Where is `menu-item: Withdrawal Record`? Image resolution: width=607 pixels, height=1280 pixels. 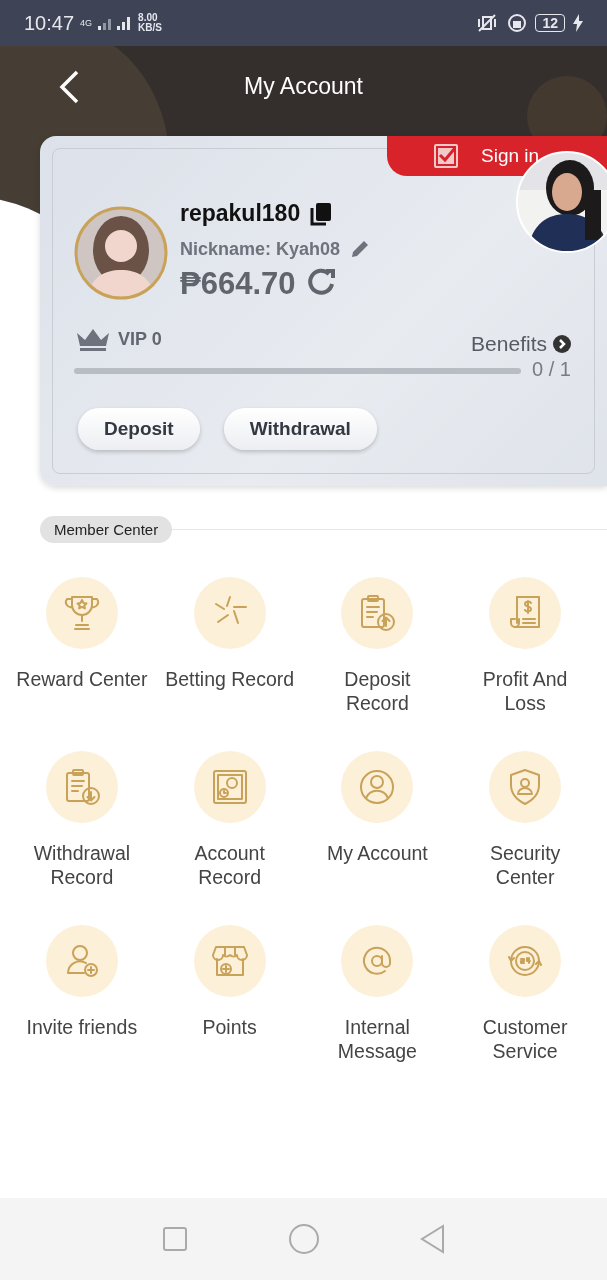
menu-item: Withdrawal Record is located at coordinates (82, 831).